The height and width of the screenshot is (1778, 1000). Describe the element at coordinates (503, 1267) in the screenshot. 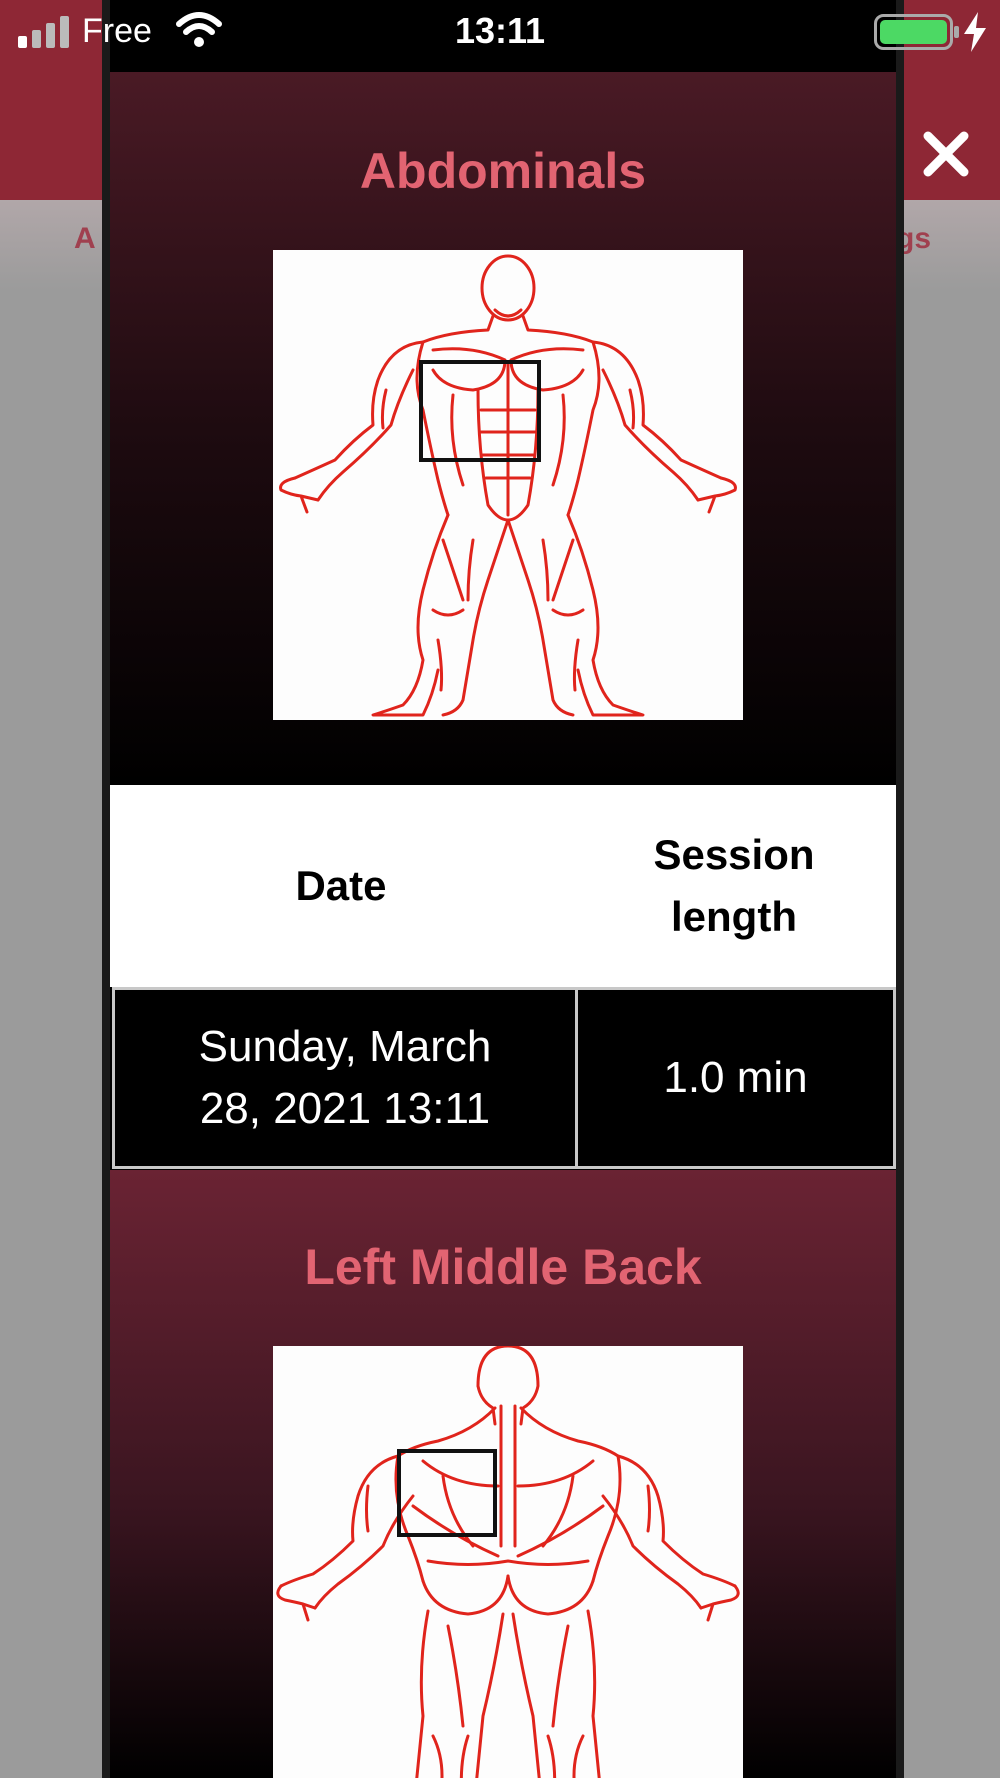

I see `muscle-title: Left Middle Back` at that location.